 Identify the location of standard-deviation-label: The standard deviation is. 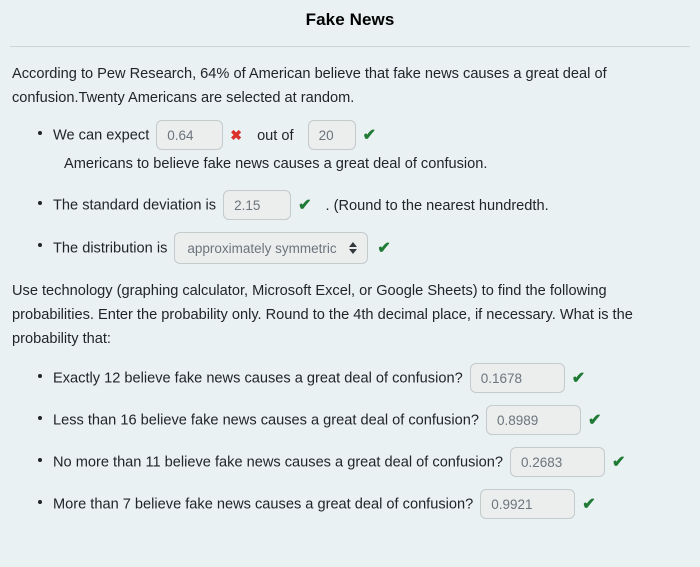
(135, 205).